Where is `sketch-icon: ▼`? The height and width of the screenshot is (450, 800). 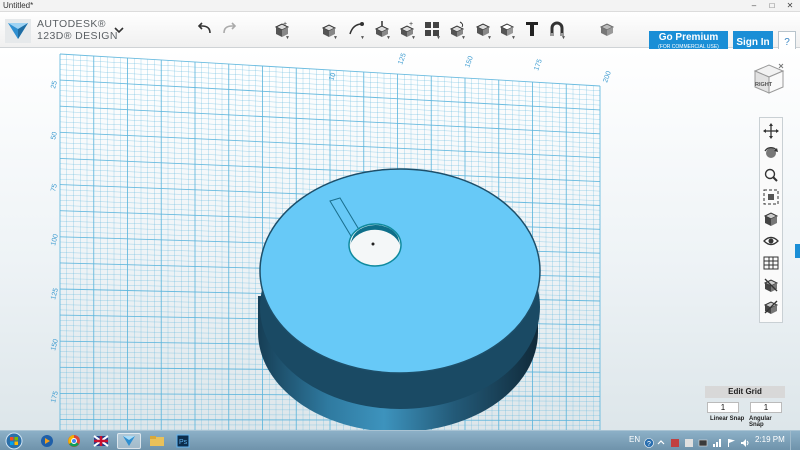
sketch-icon: ▼ is located at coordinates (329, 30).